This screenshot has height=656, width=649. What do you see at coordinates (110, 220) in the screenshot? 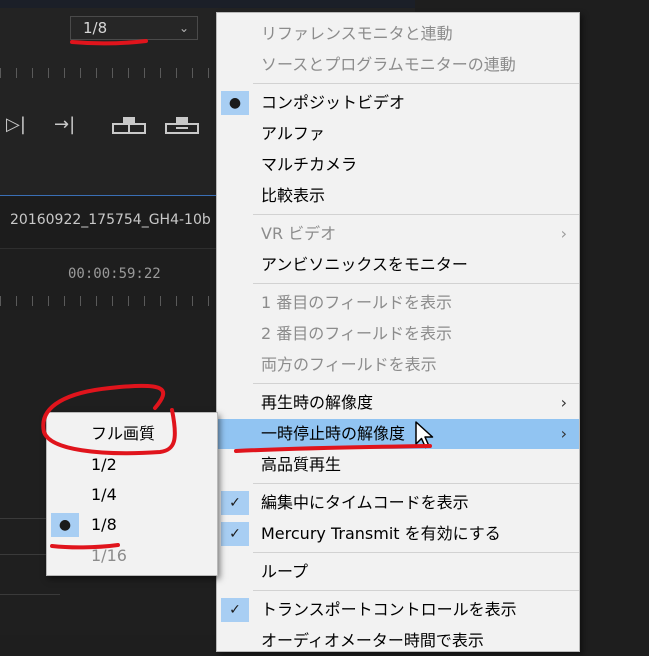
I see `sequence-name: 20160922_175754_GH4-10b` at bounding box center [110, 220].